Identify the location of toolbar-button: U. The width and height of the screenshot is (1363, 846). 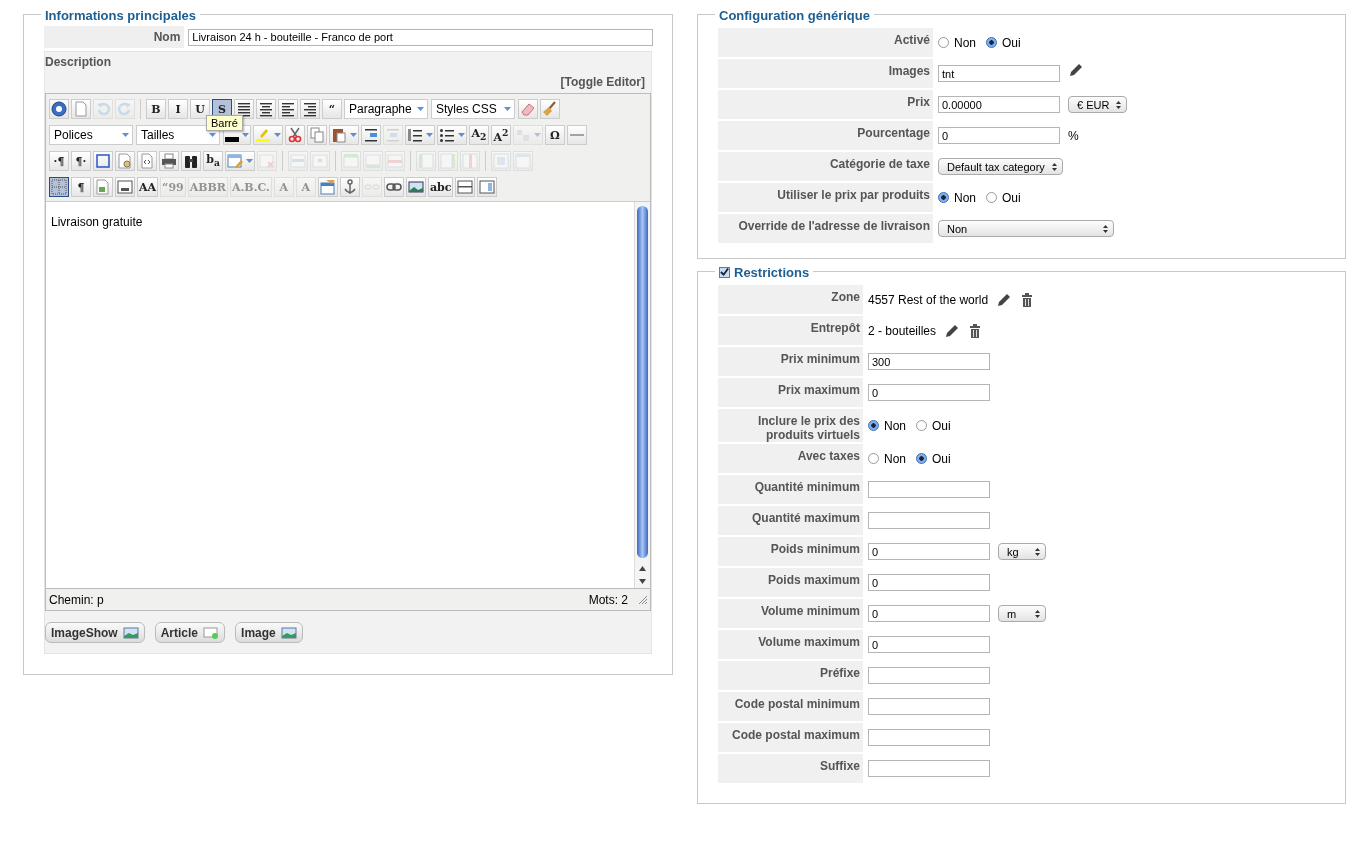
(200, 109).